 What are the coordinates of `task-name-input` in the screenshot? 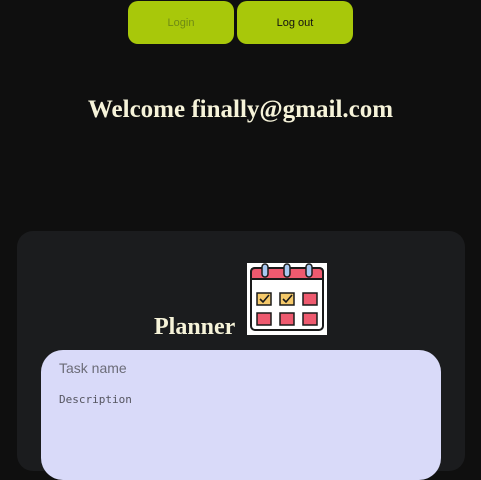 It's located at (244, 368).